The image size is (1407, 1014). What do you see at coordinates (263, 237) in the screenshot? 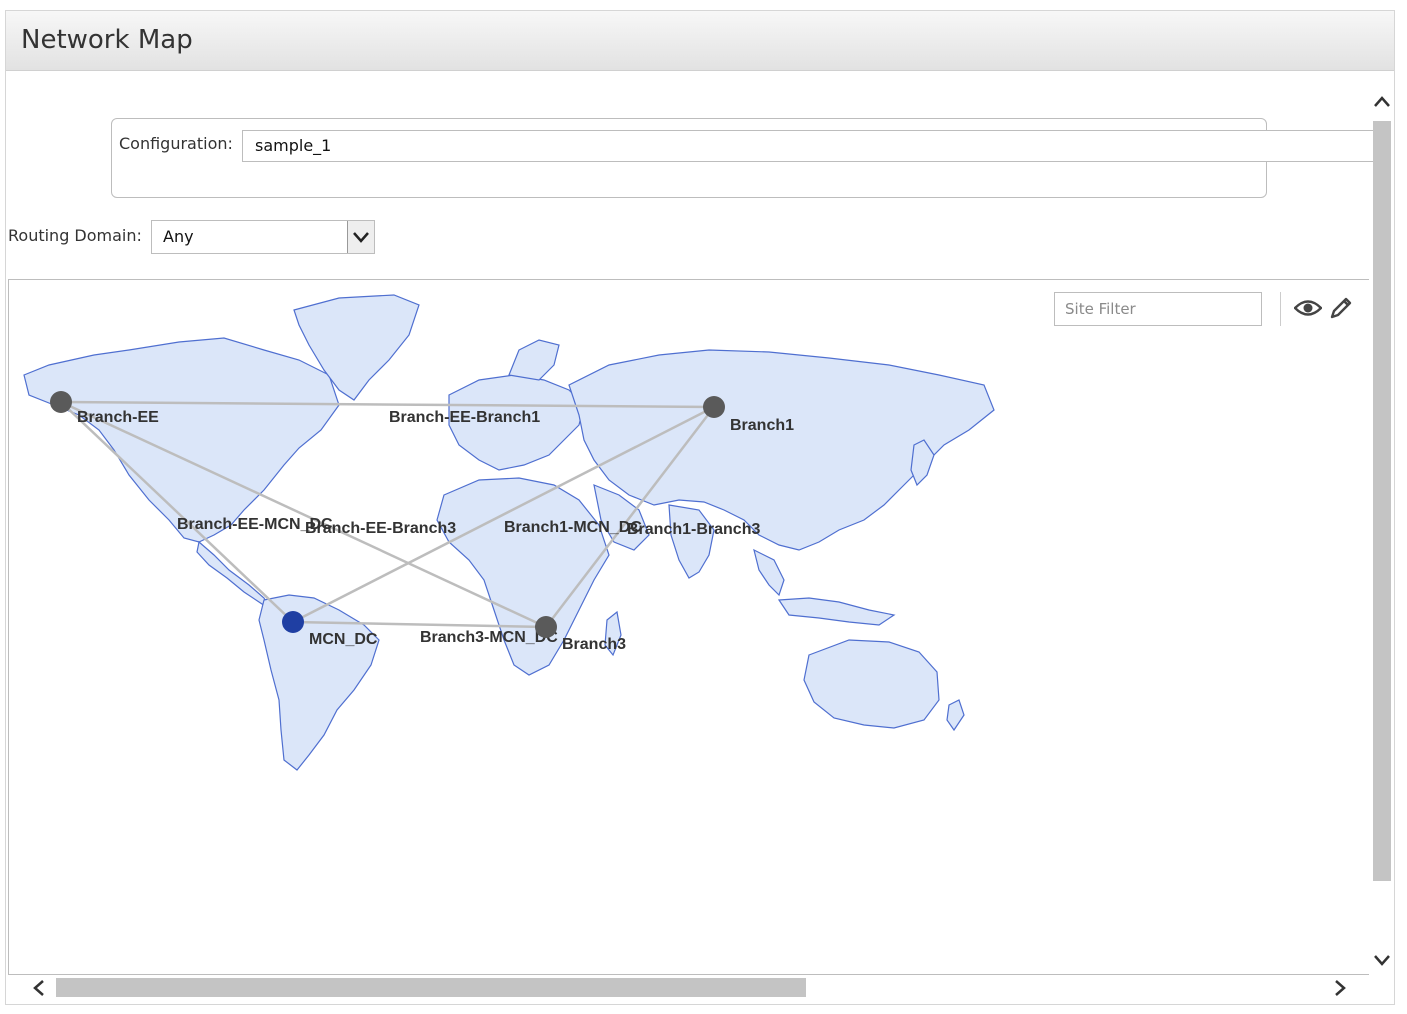
I see `routing-domain-select: Any` at bounding box center [263, 237].